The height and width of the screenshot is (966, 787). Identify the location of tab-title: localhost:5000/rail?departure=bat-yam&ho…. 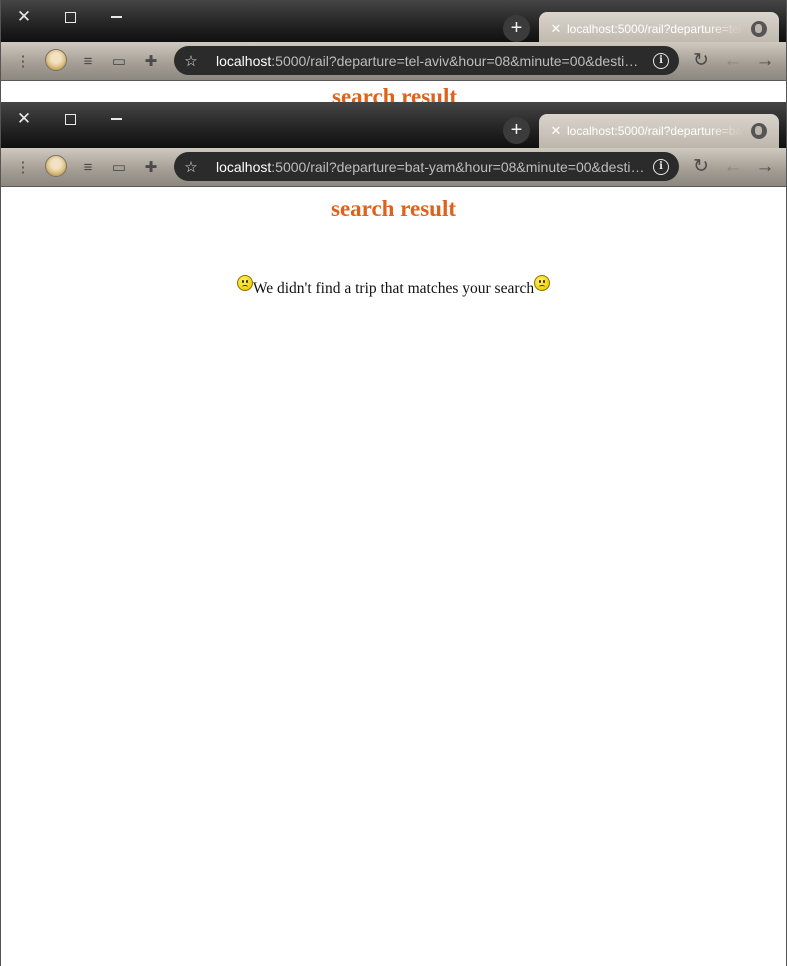
(656, 131).